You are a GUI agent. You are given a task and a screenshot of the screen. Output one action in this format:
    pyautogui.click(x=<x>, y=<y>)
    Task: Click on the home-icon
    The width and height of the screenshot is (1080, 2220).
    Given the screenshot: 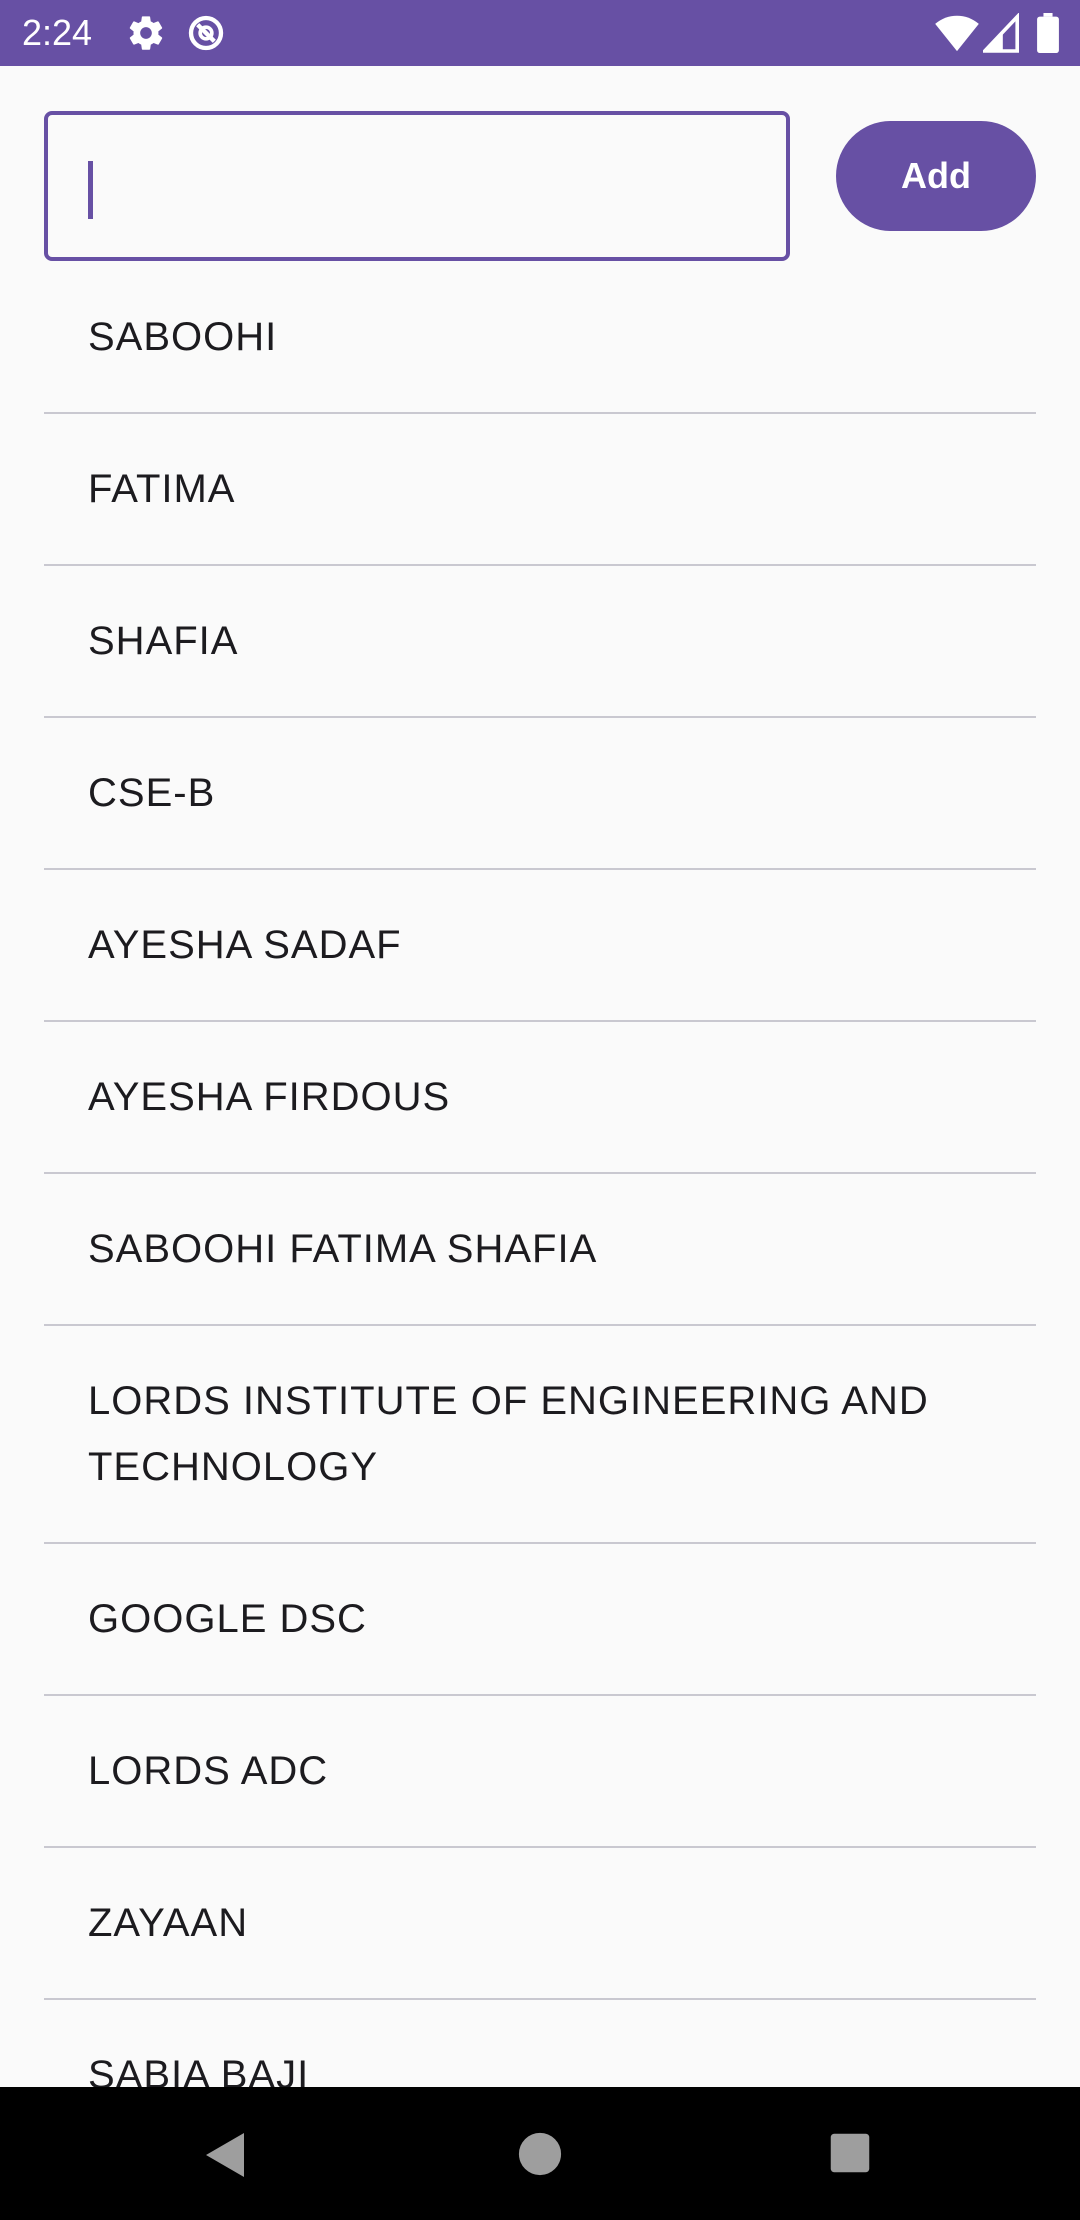 What is the action you would take?
    pyautogui.click(x=540, y=2154)
    